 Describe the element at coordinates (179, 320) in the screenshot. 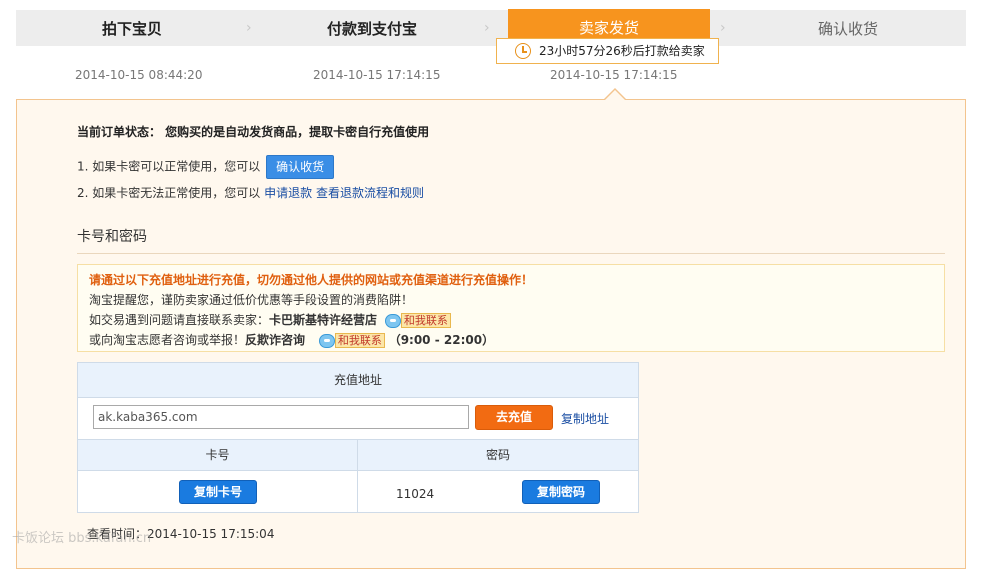

I see `seller-contact-prefix: 如交易遇到问题请直接联系卖家：` at that location.